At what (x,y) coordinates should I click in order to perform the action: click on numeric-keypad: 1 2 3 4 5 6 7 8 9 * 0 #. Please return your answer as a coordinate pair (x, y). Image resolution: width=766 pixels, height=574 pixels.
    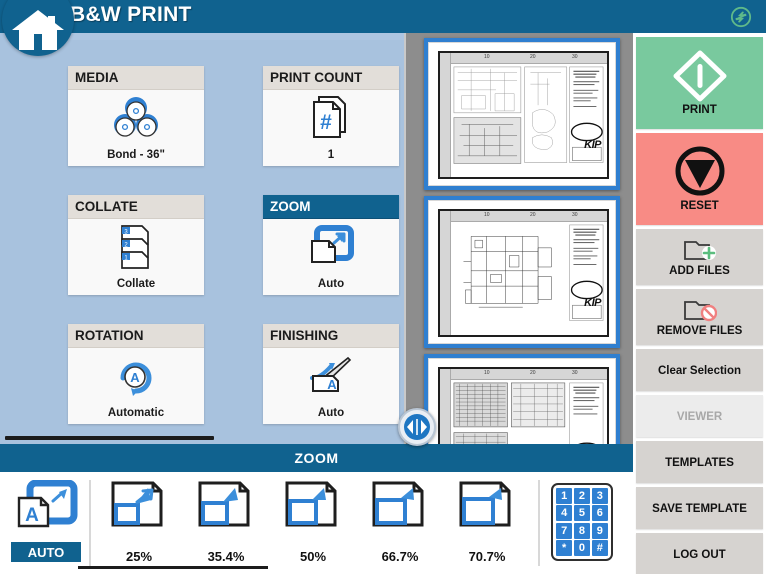
    Looking at the image, I should click on (582, 522).